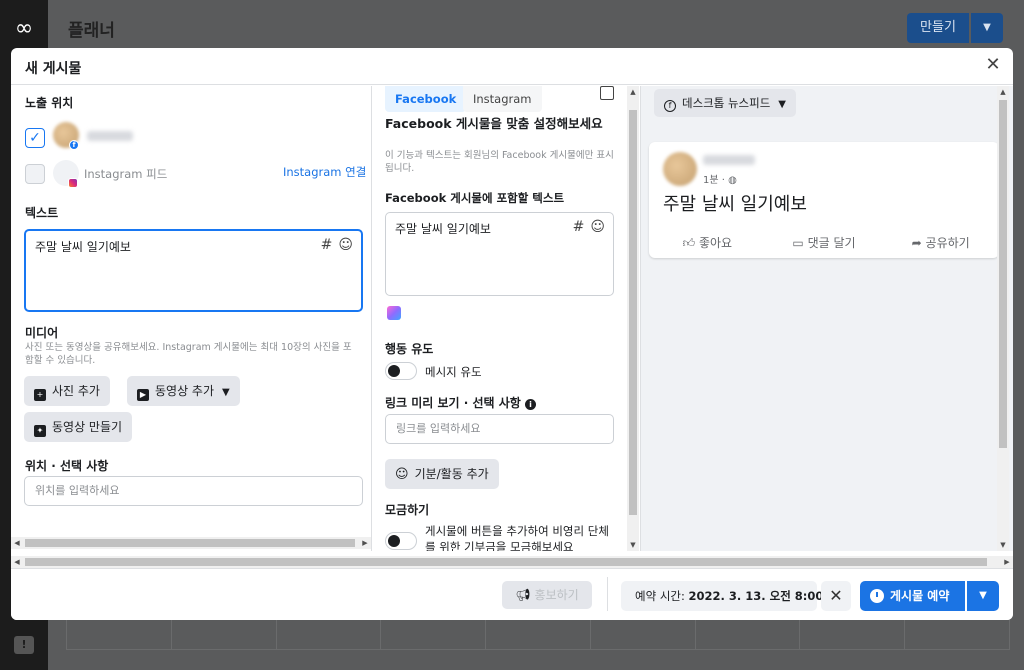 The height and width of the screenshot is (670, 1024). What do you see at coordinates (83, 247) in the screenshot?
I see `post-text-value: 주말 날씨 일기예보` at bounding box center [83, 247].